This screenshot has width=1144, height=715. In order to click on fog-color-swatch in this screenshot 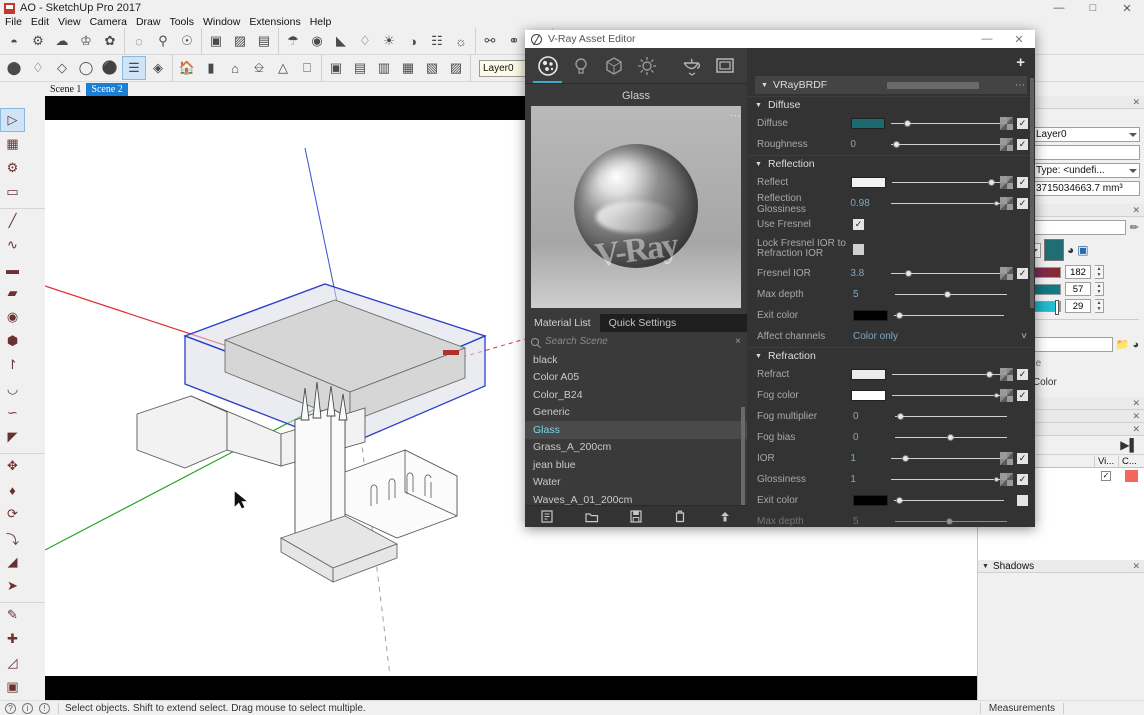, I will do `click(868, 395)`.